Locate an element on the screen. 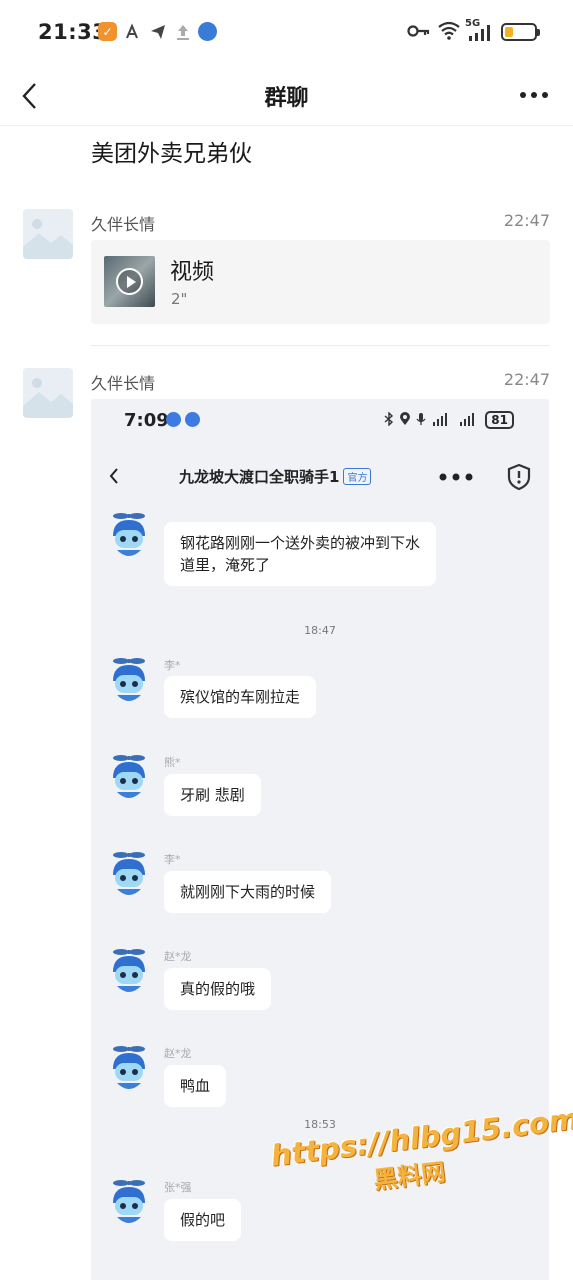 The height and width of the screenshot is (1280, 573). shot-bubble-line: 牙刷 悲剧 is located at coordinates (212, 795).